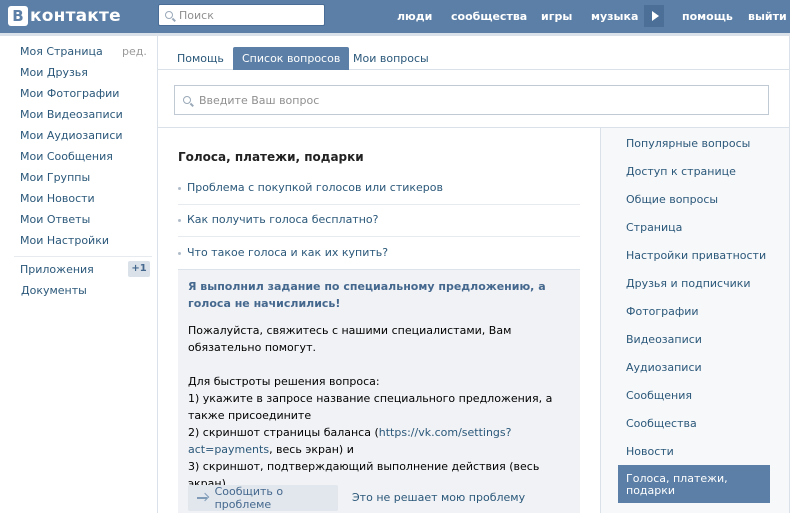 This screenshot has height=513, width=790. What do you see at coordinates (311, 449) in the screenshot?
I see `answer-step-2-suffix: , весь экран) и` at bounding box center [311, 449].